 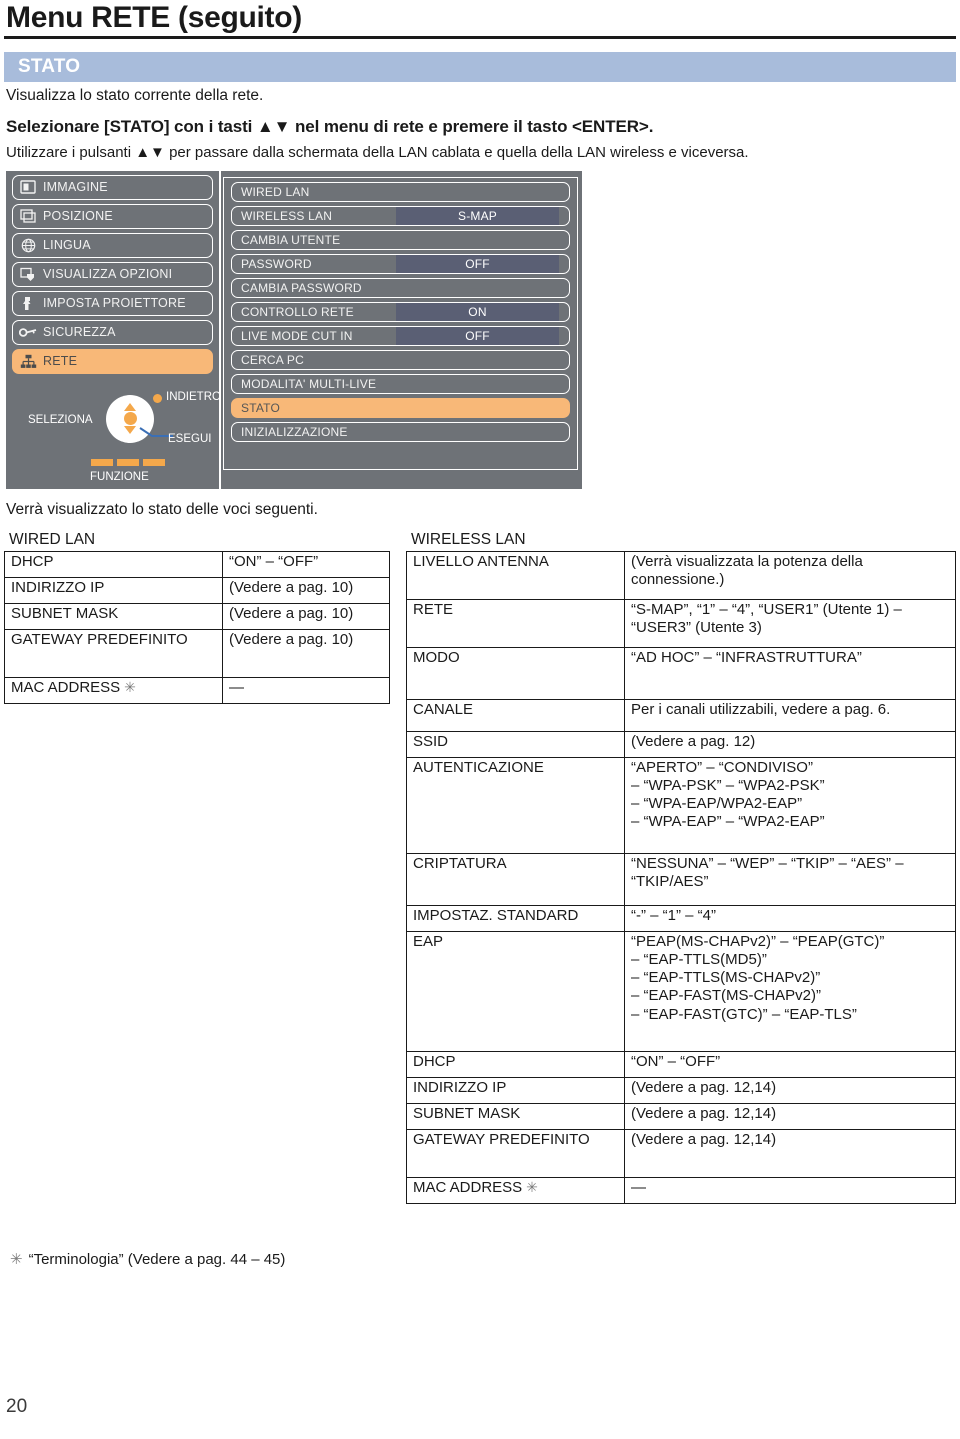 I want to click on osd-menu-item-label: LINGUA, so click(x=67, y=245).